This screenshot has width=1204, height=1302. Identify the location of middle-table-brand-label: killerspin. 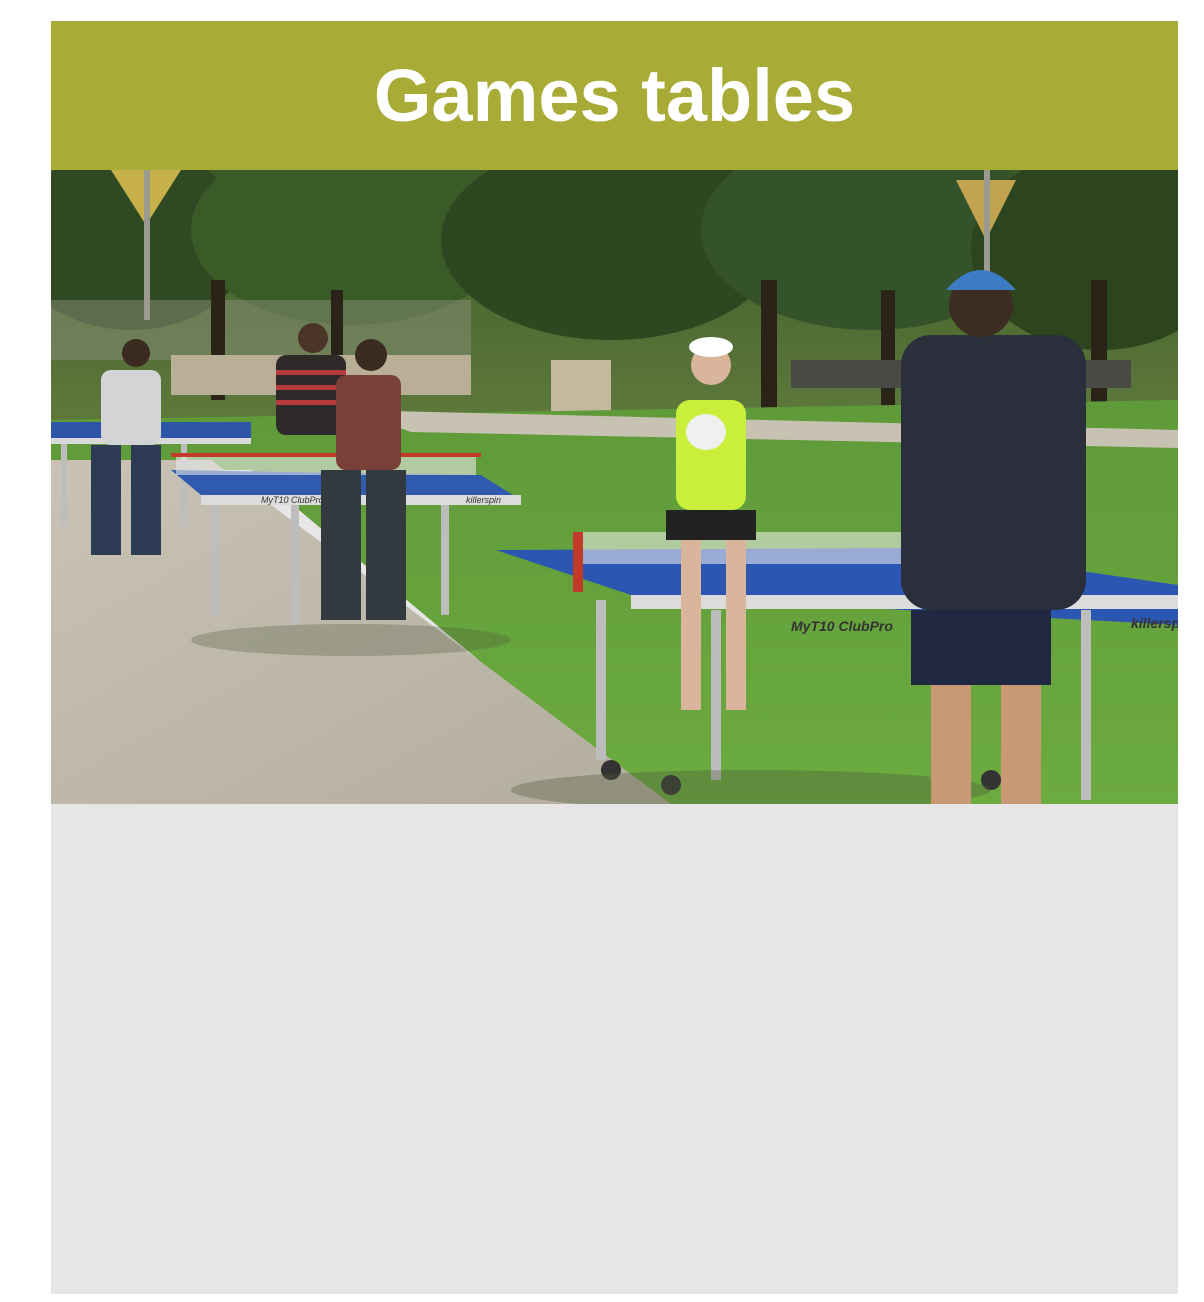
(483, 500).